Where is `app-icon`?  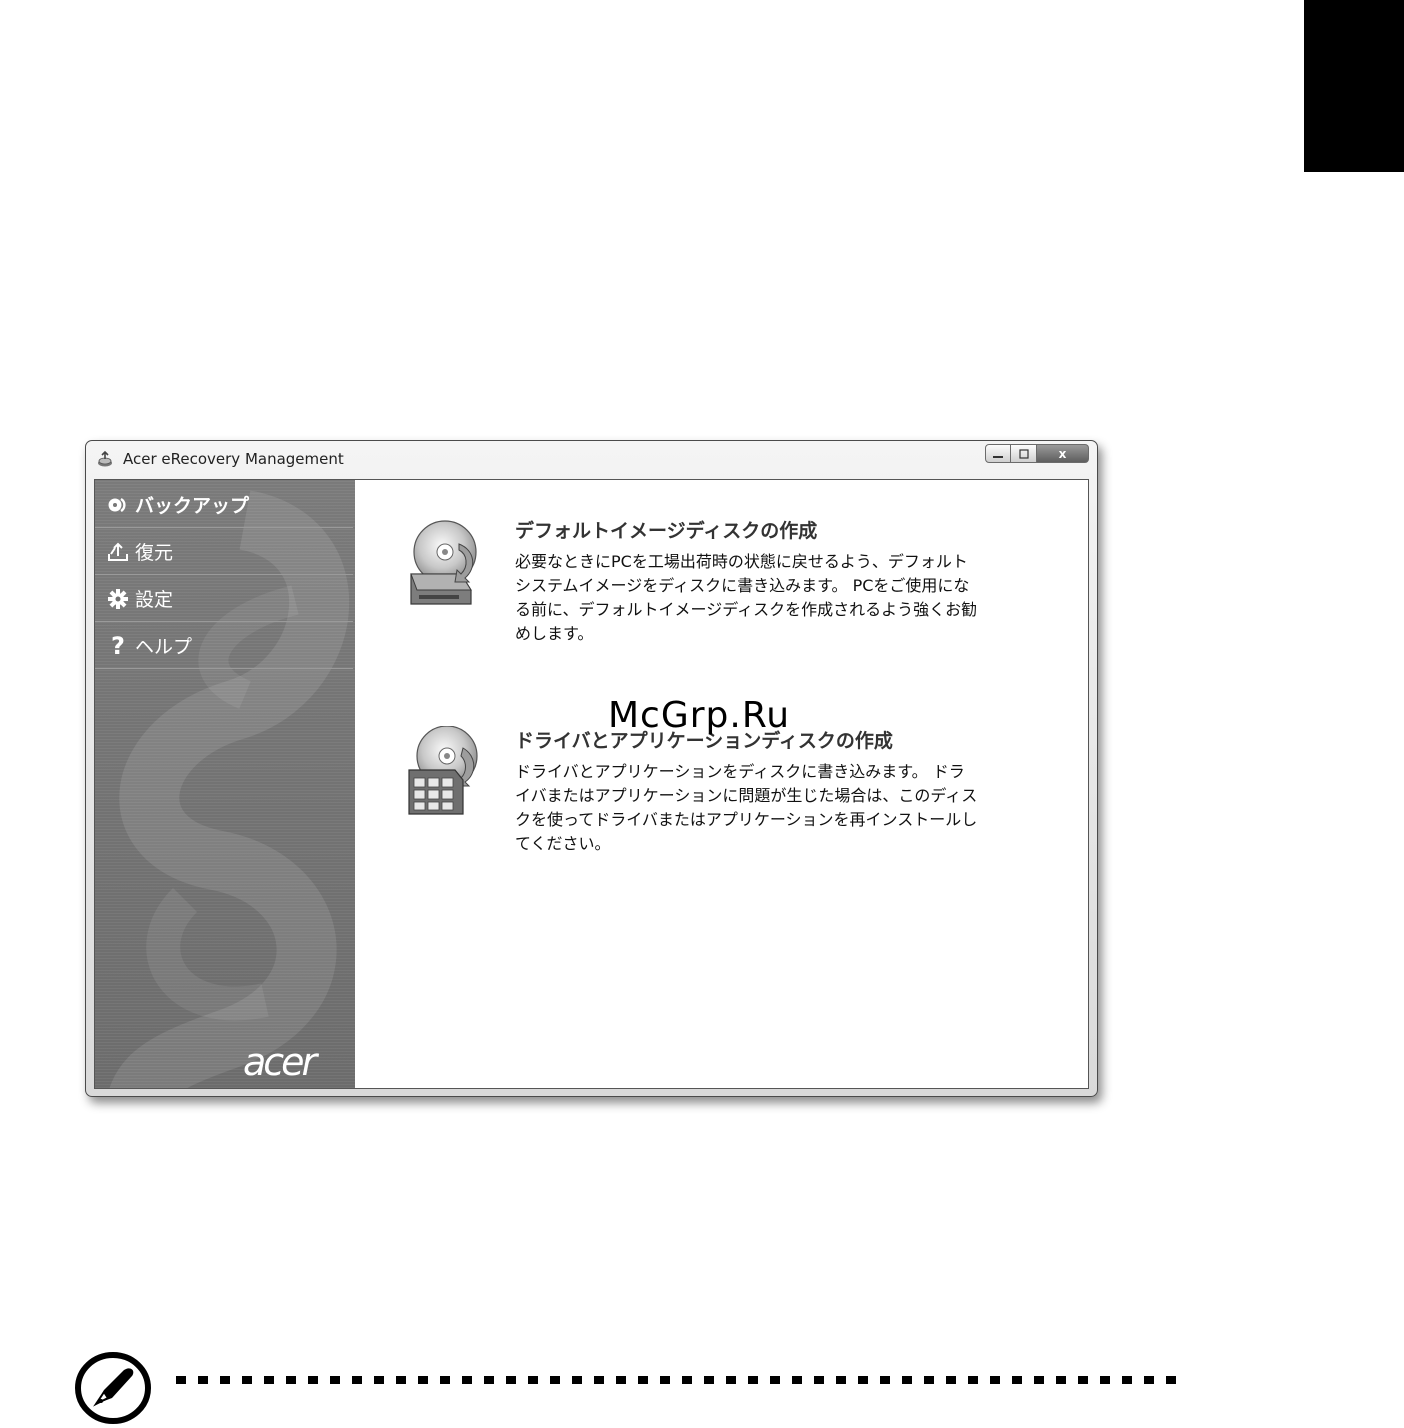 app-icon is located at coordinates (105, 458).